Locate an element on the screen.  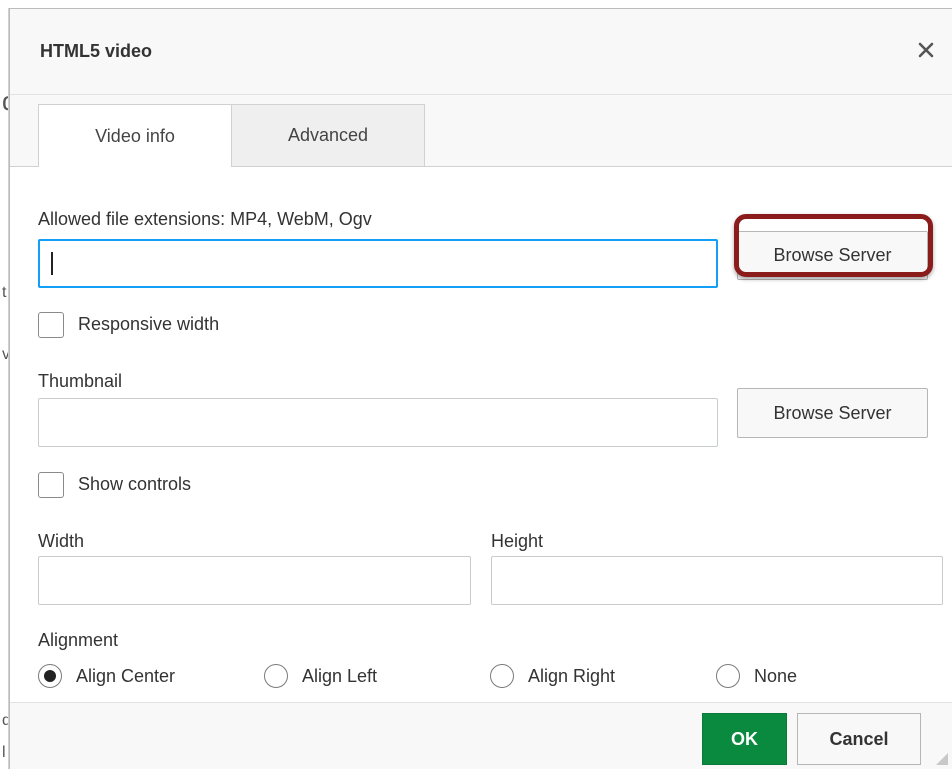
video-source-input is located at coordinates (378, 263).